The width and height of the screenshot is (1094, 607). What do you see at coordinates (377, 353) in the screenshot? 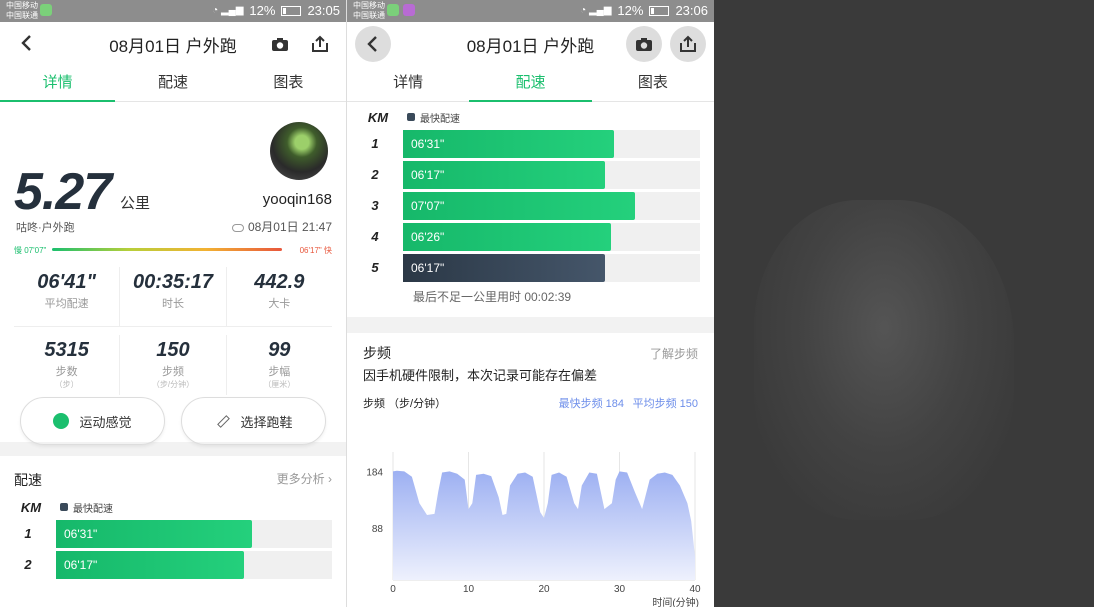
I see `cadence-title: 步频` at bounding box center [377, 353].